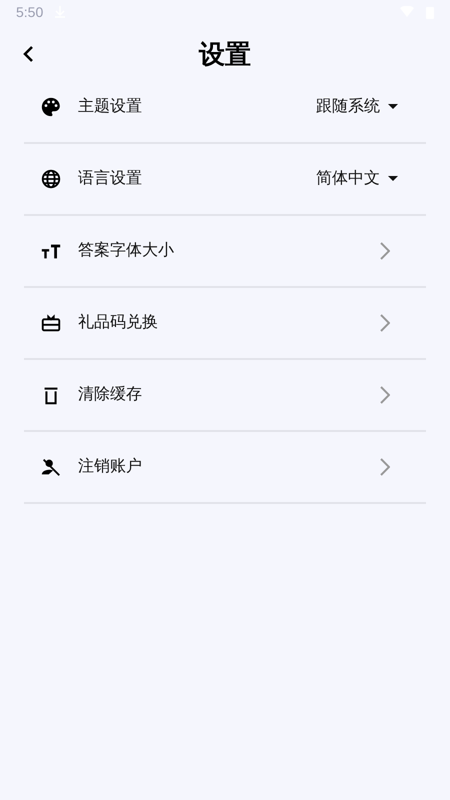 The height and width of the screenshot is (800, 450). I want to click on status-time: 5:50, so click(30, 12).